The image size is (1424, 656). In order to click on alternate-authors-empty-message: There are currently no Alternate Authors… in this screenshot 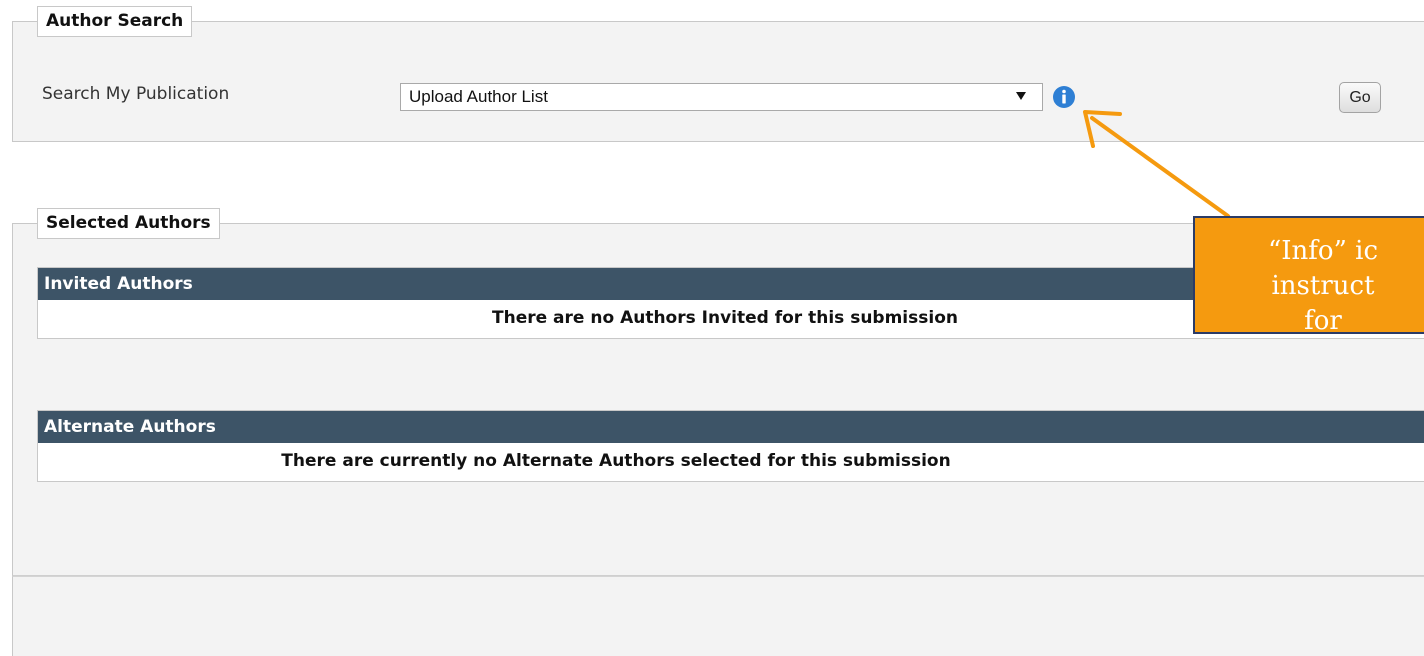, I will do `click(616, 461)`.